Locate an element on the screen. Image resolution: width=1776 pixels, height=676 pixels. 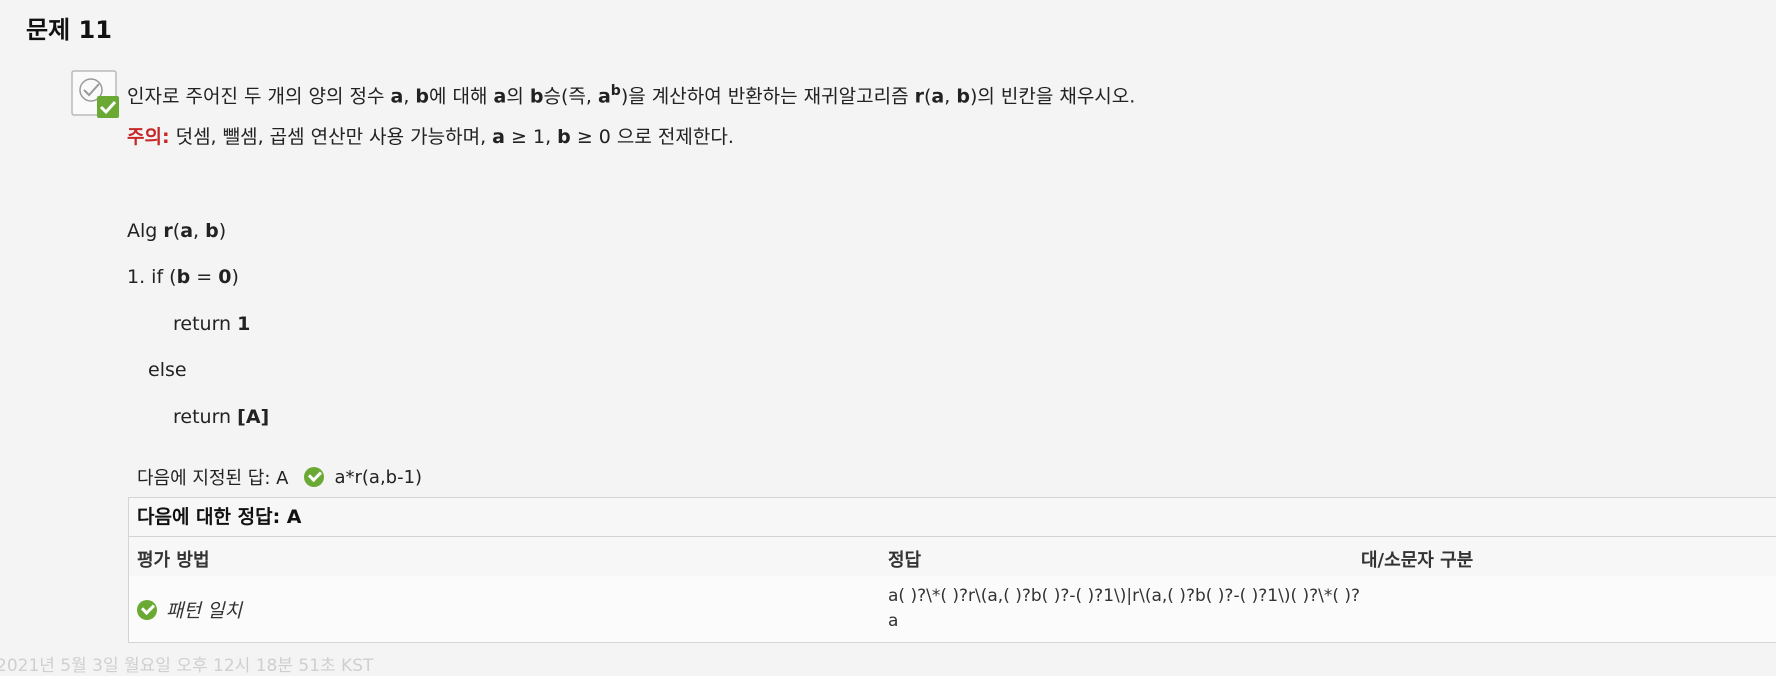
given-answer-label: 다음에 지정된 답: A is located at coordinates (213, 478).